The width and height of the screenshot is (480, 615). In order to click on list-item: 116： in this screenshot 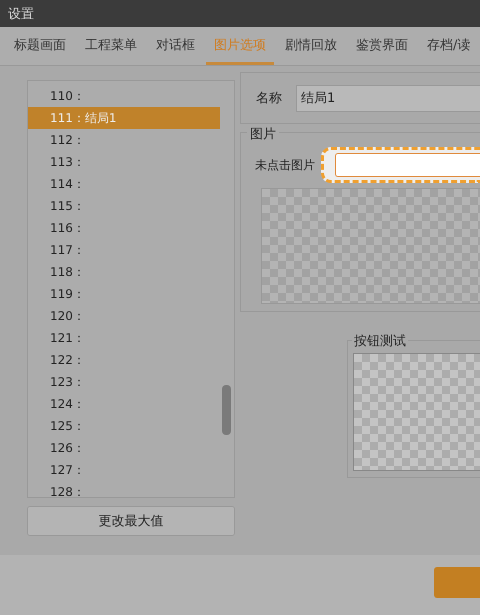, I will do `click(124, 228)`.